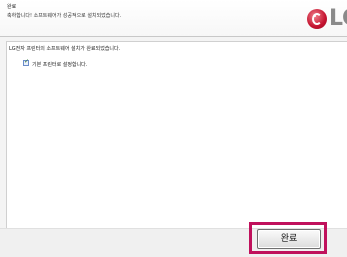  I want to click on header-subtitle: 축하합니다! 소프트웨어가 성공적으로 설치되었습니다., so click(64, 16).